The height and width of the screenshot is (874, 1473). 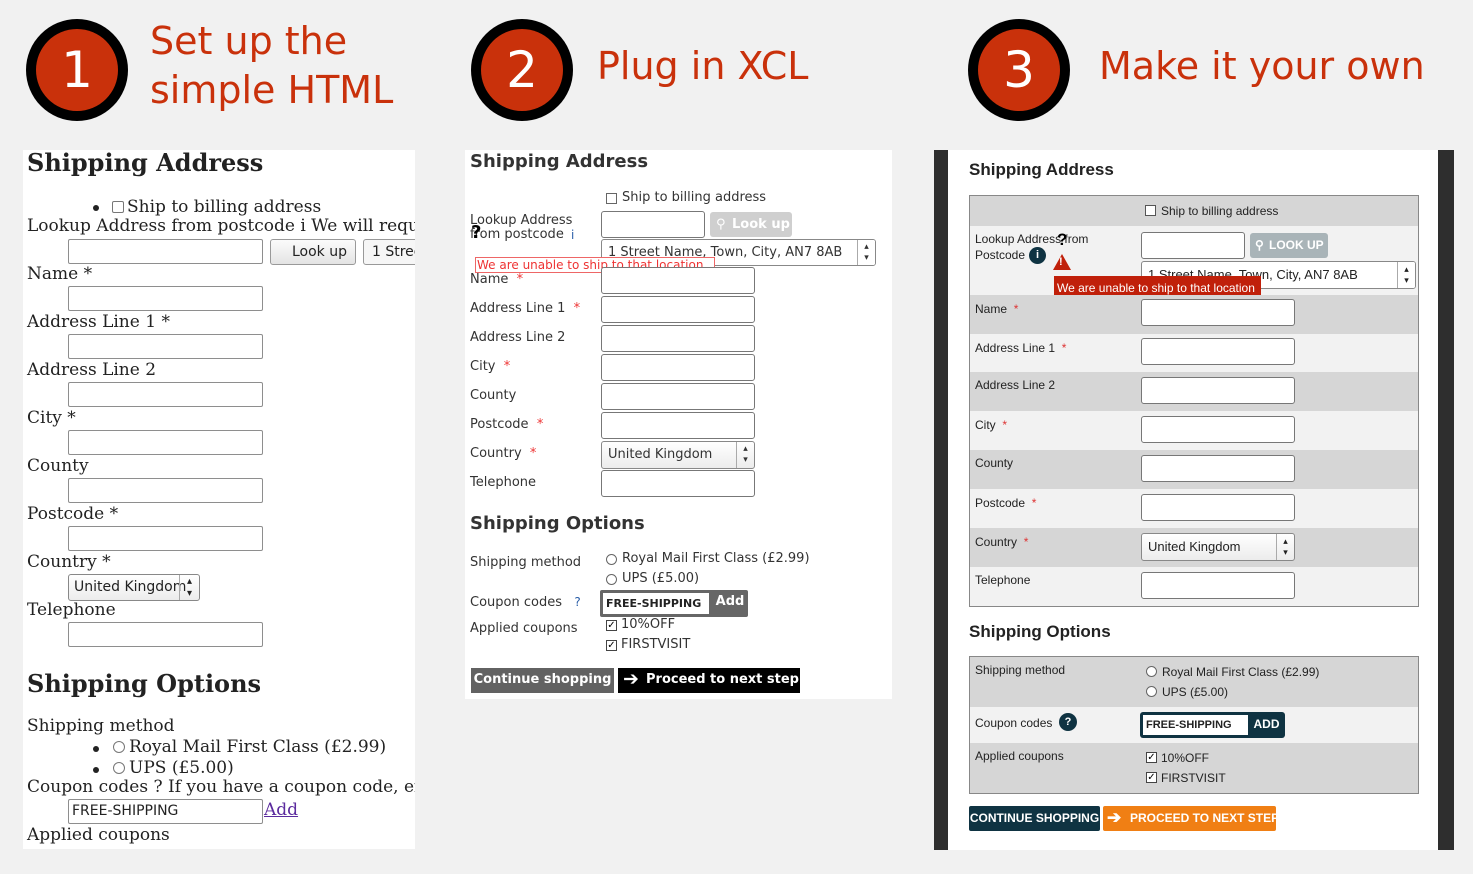 I want to click on add-coupon-link: Add, so click(x=281, y=810).